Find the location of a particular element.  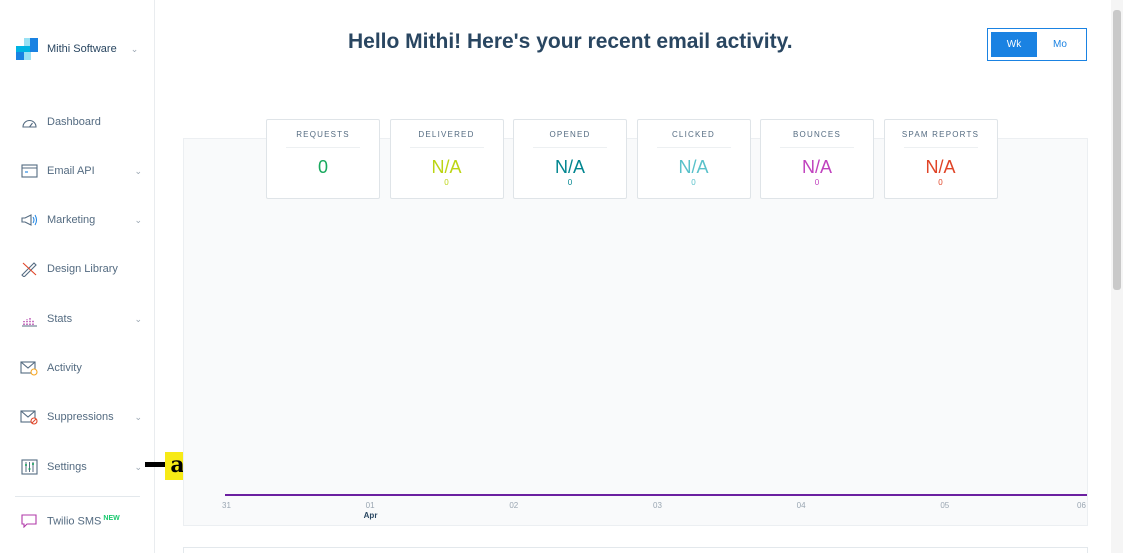

settings-sliders-icon is located at coordinates (29, 467).